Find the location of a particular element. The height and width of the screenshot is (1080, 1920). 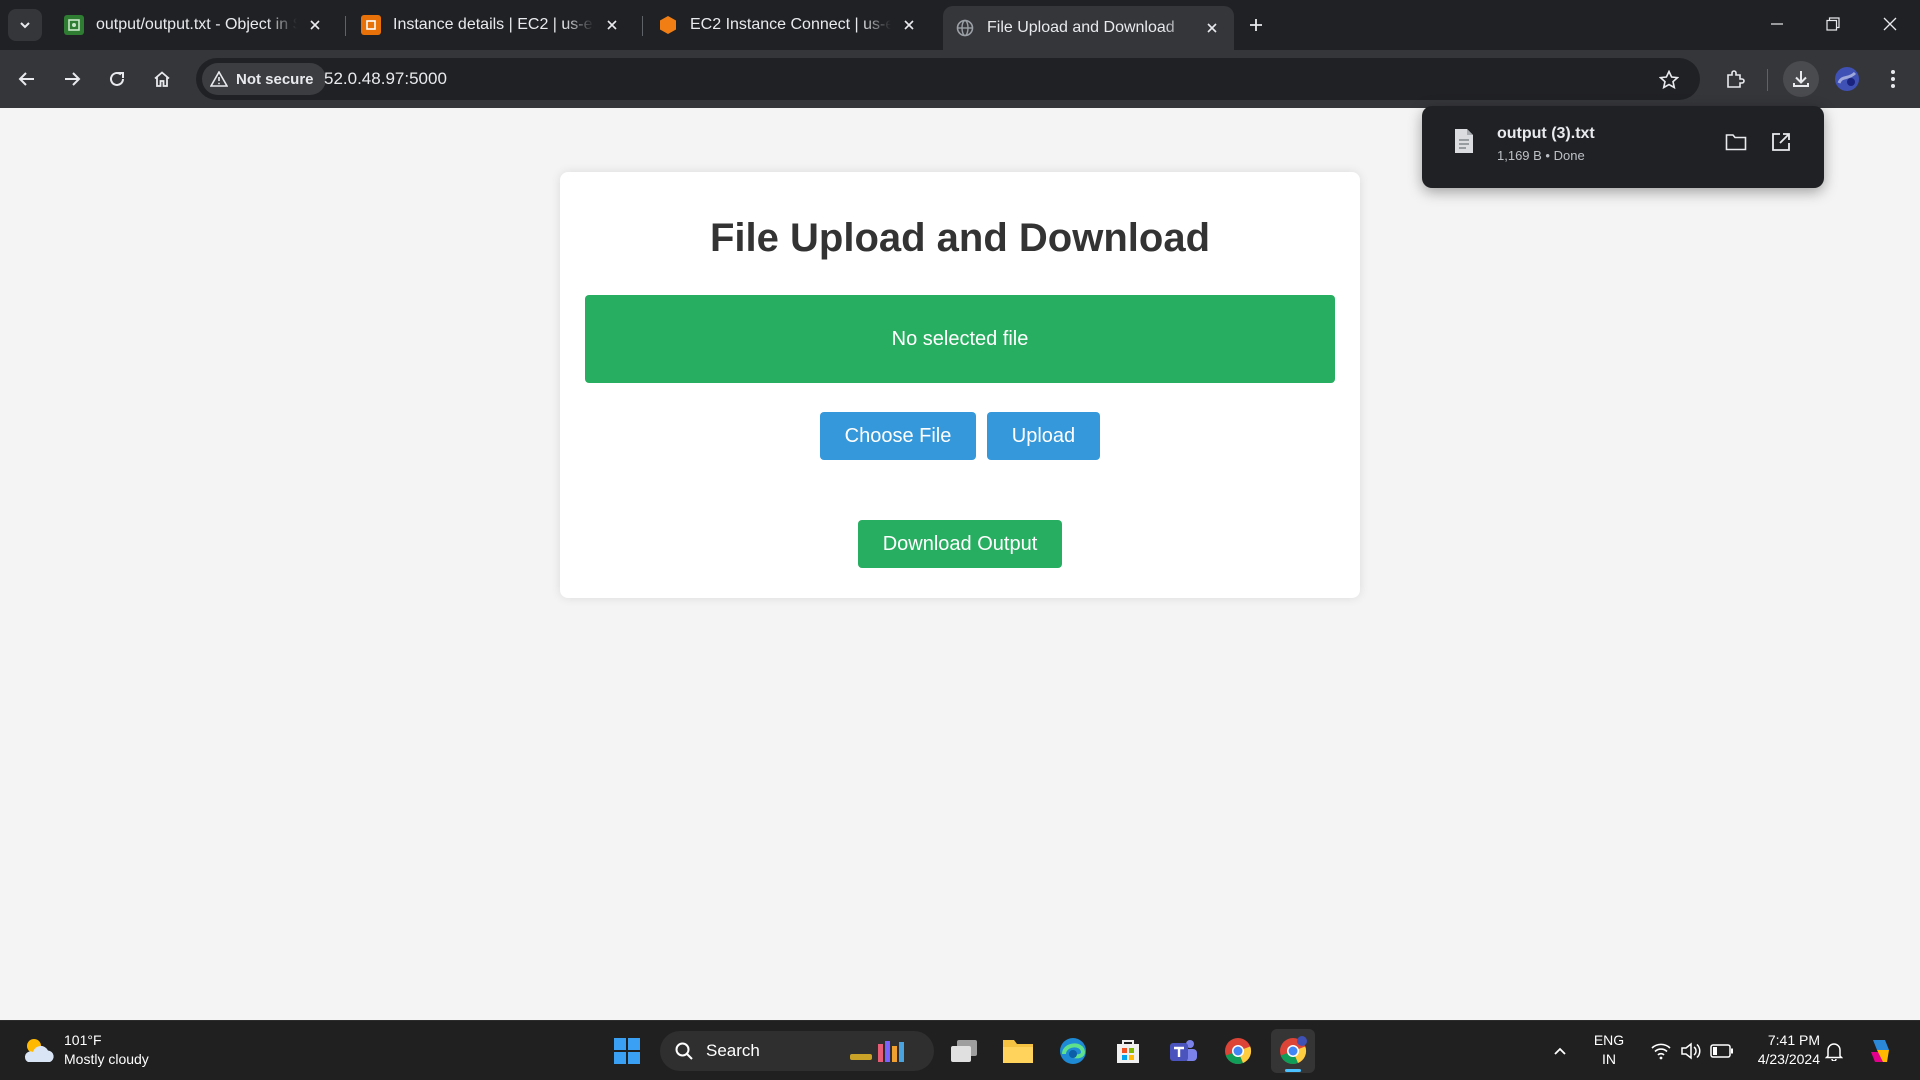

downloads-button is located at coordinates (1801, 79).